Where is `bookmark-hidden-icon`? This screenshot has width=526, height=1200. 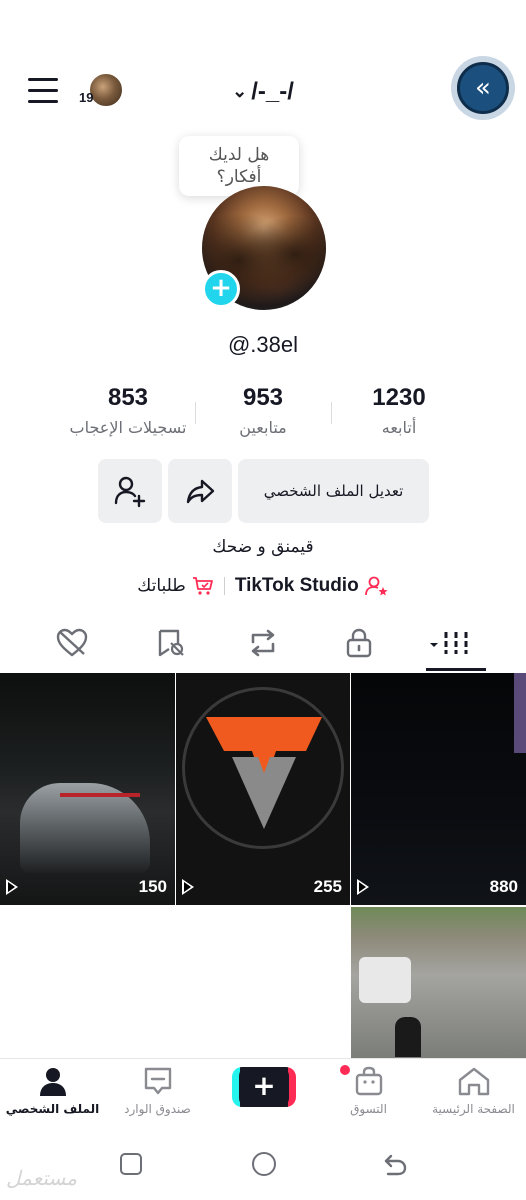 bookmark-hidden-icon is located at coordinates (171, 643).